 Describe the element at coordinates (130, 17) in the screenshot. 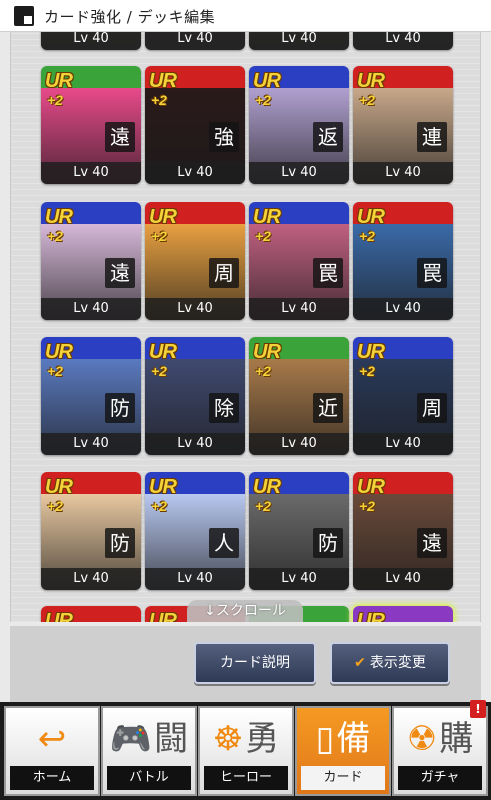

I see `page-title: カード強化 / デッキ編集` at that location.